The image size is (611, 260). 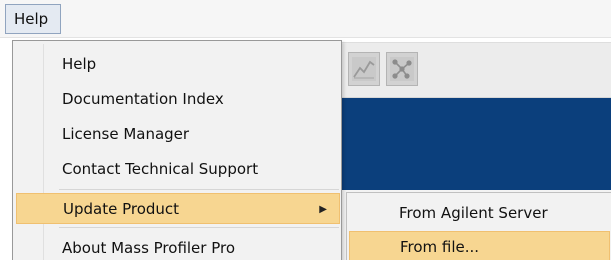 I want to click on menu-item-help: Help, so click(x=178, y=64).